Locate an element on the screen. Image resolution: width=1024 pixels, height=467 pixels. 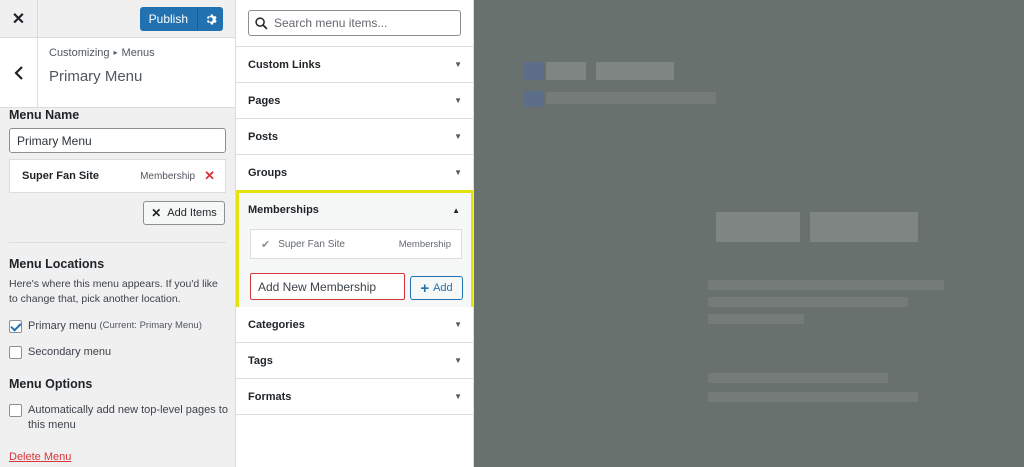
breadcrumb-arrow-icon: ▸ is located at coordinates (115, 52).